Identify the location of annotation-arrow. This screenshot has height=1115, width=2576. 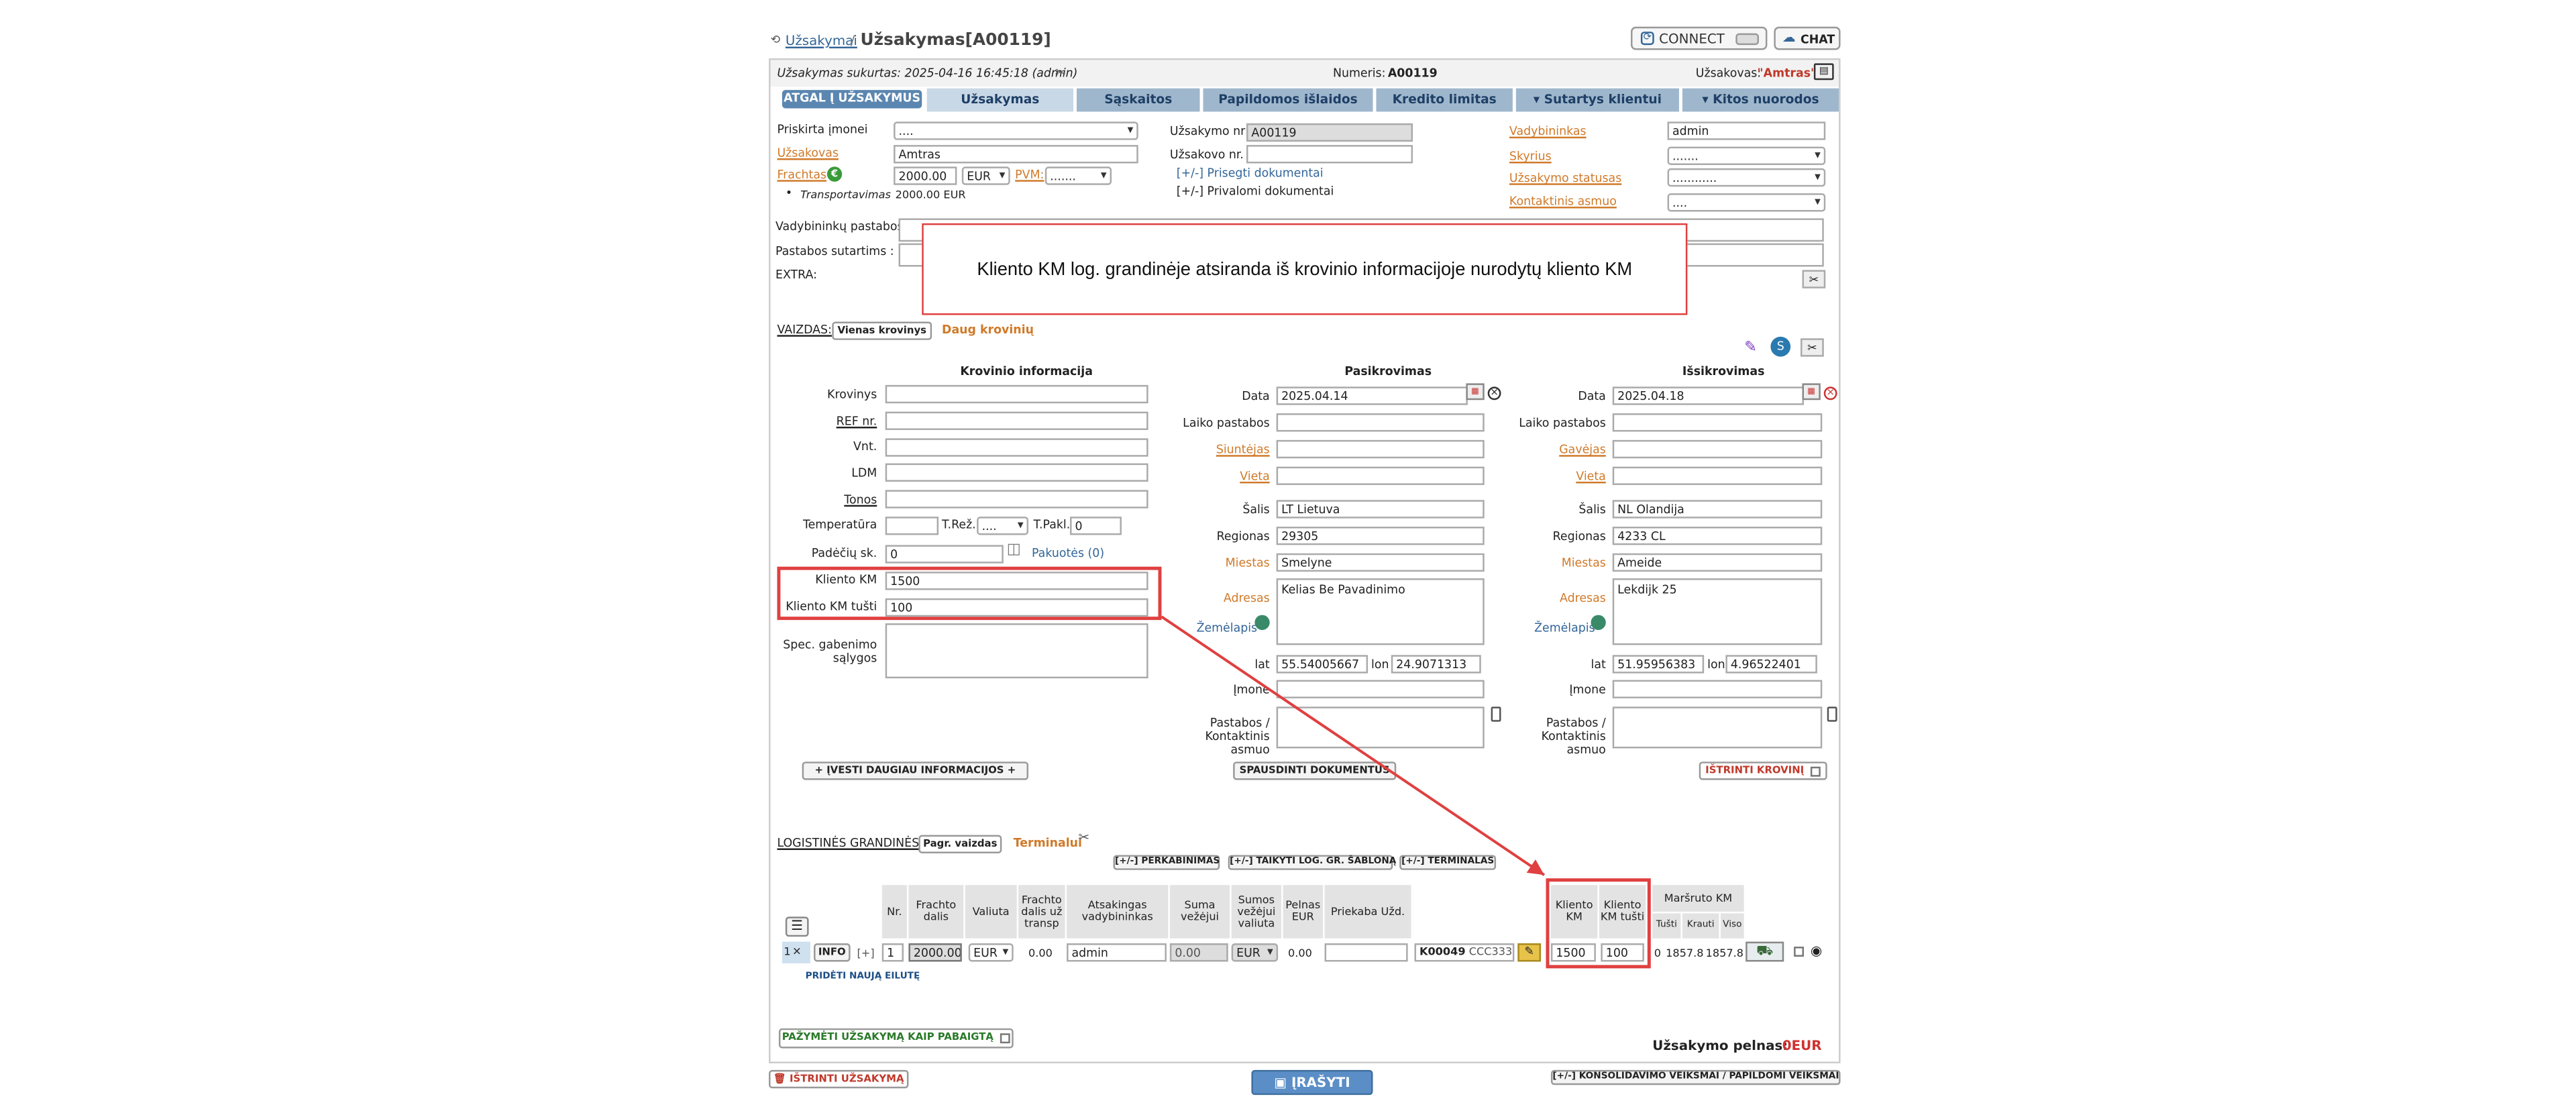
(1353, 745).